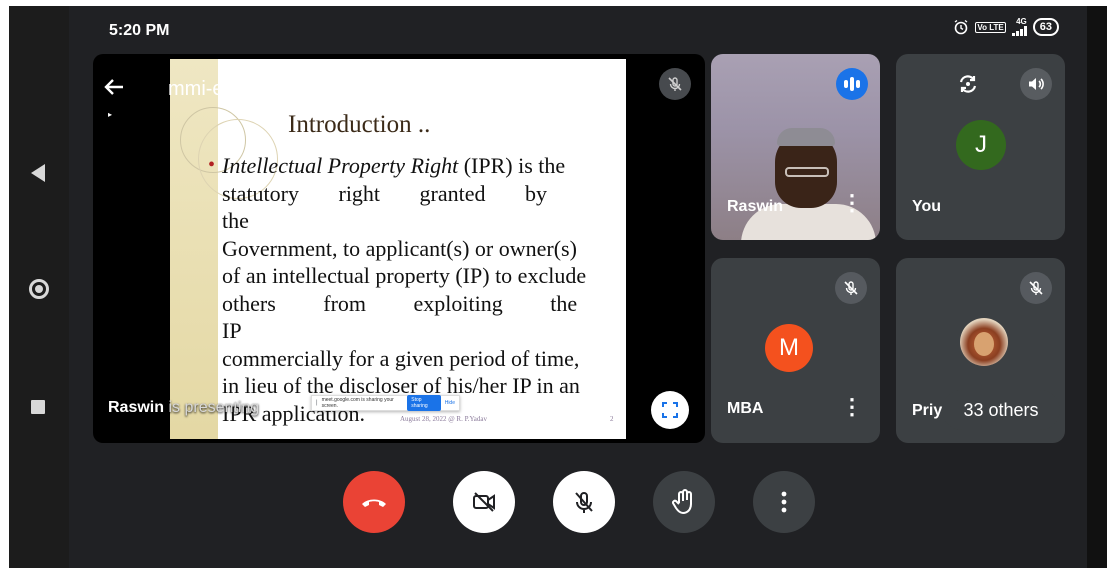 This screenshot has width=1116, height=573. What do you see at coordinates (968, 84) in the screenshot?
I see `switch-camera-icon` at bounding box center [968, 84].